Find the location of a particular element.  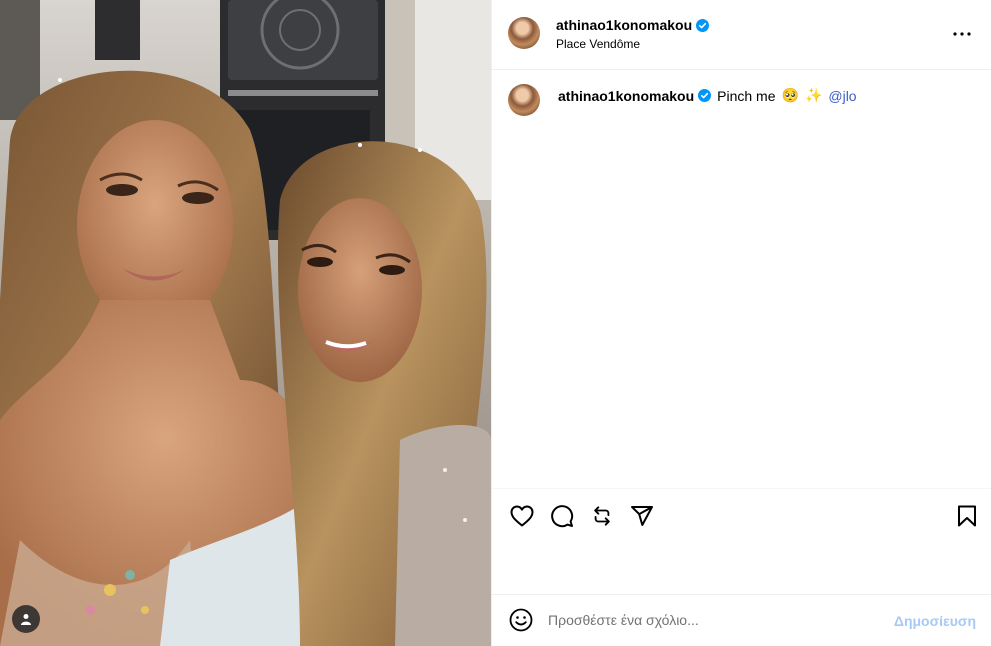

more-horizontal-icon is located at coordinates (962, 34).